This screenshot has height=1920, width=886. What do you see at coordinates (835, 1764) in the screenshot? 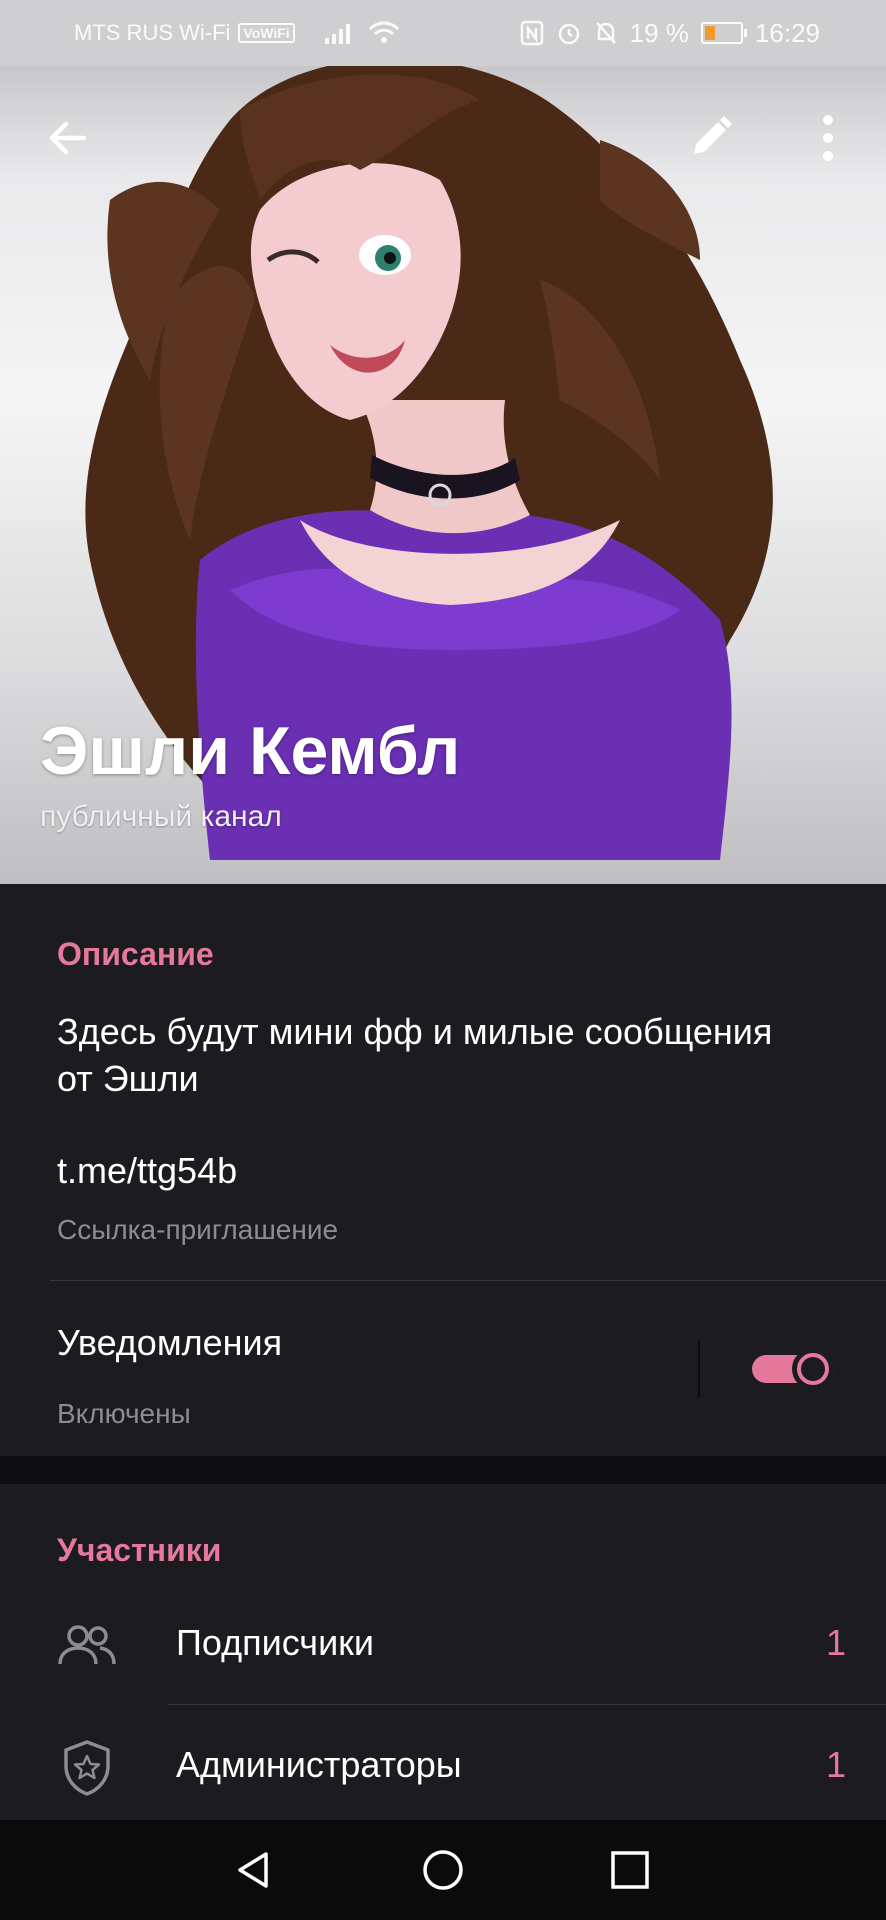
I see `administrators-count: 1` at bounding box center [835, 1764].